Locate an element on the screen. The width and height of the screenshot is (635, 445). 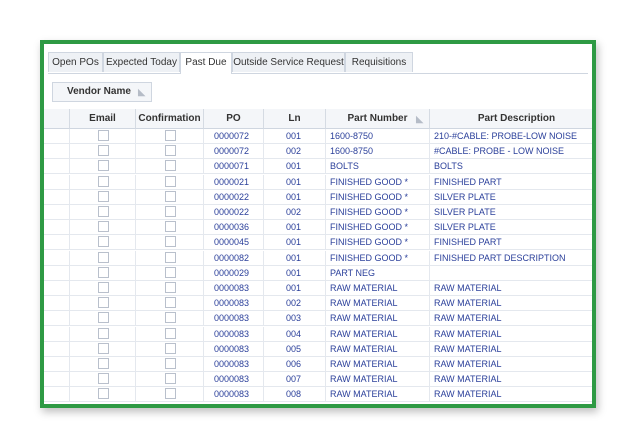
table-row: 0000036 001 FINISHED GOOD * SILVER PLATE is located at coordinates (318, 228).